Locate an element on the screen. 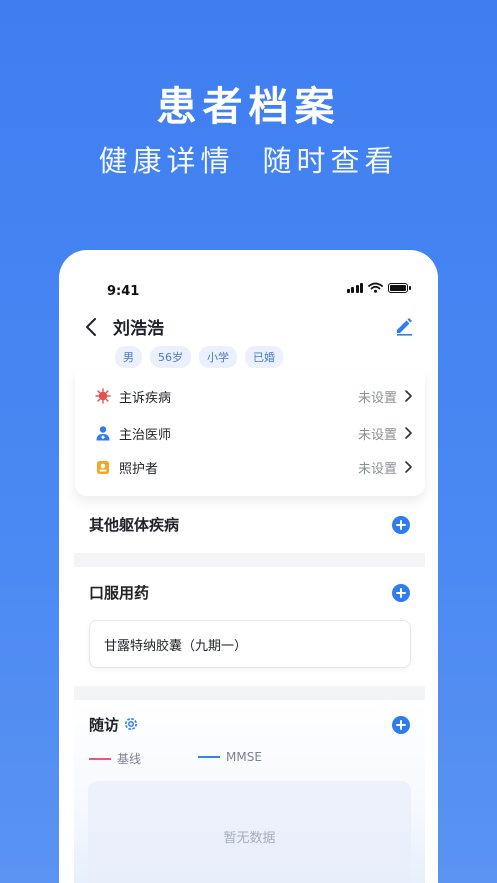  patient-tags: 男 56岁 小学 已婚 is located at coordinates (199, 357).